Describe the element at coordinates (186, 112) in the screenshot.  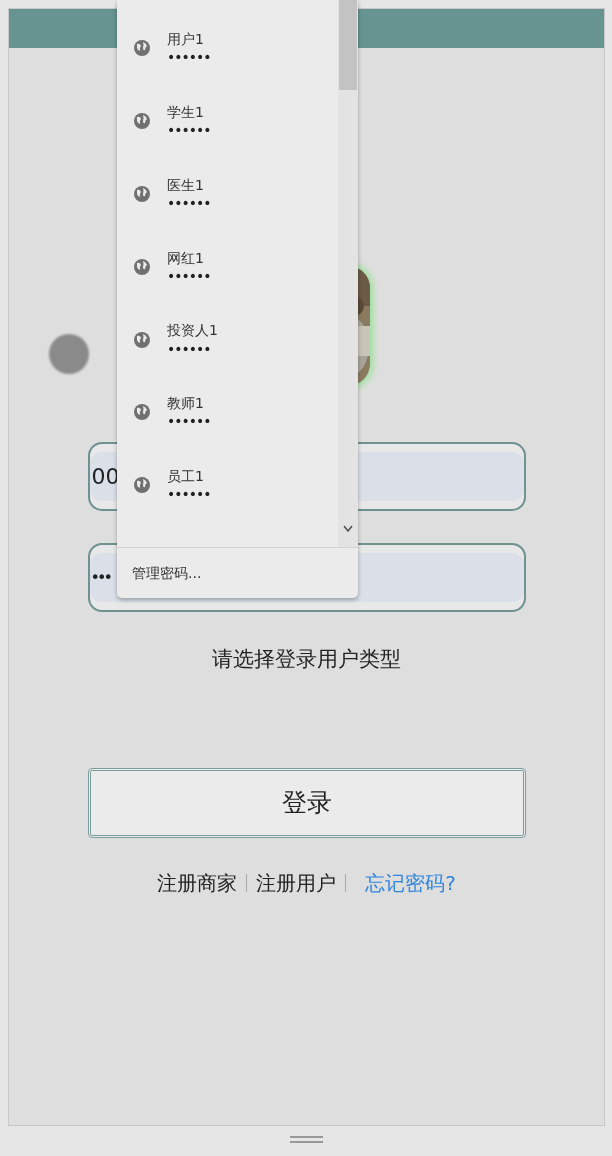
I see `saved-username: 学生1` at that location.